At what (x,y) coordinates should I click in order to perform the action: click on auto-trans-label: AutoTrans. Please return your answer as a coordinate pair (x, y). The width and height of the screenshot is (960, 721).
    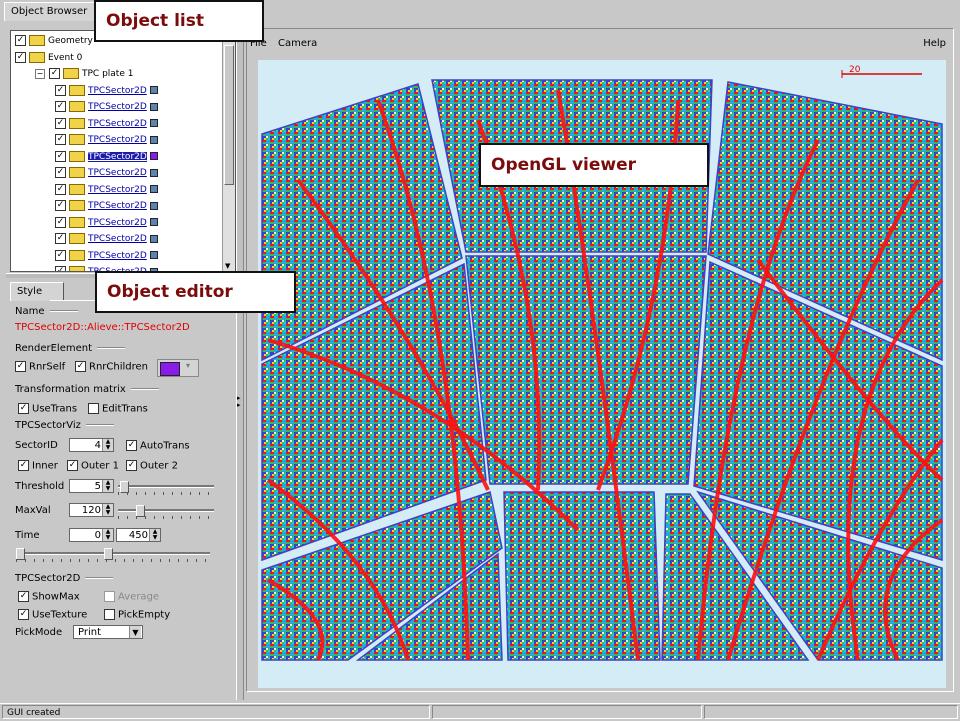
    Looking at the image, I should click on (165, 446).